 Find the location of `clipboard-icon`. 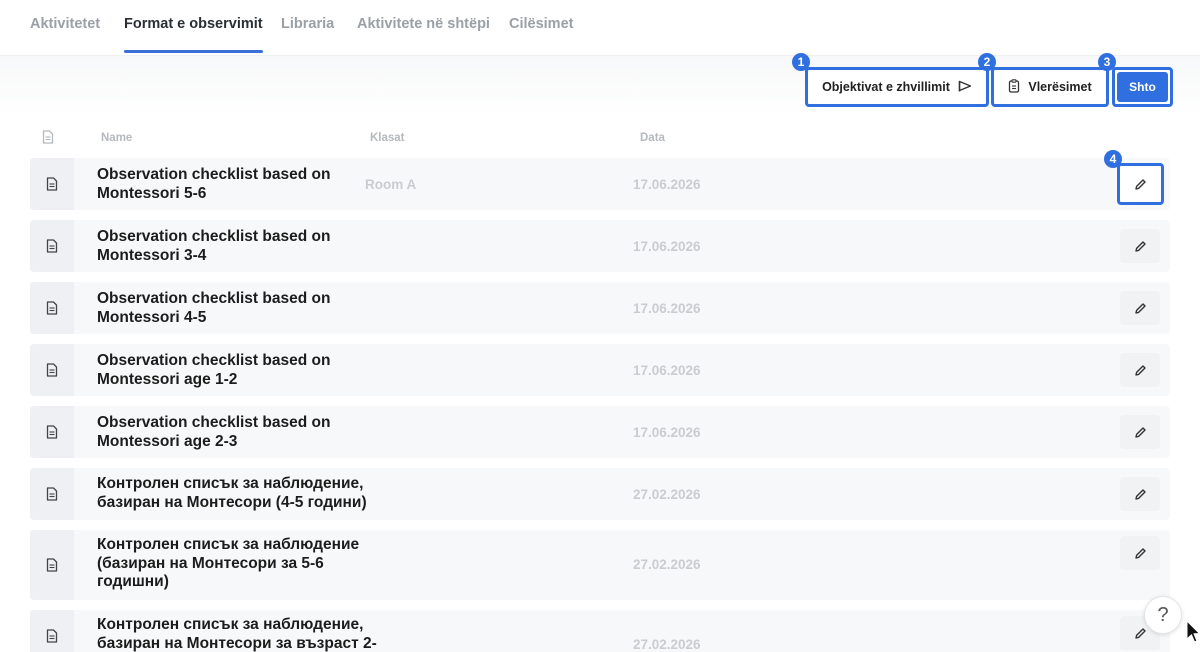

clipboard-icon is located at coordinates (1014, 87).